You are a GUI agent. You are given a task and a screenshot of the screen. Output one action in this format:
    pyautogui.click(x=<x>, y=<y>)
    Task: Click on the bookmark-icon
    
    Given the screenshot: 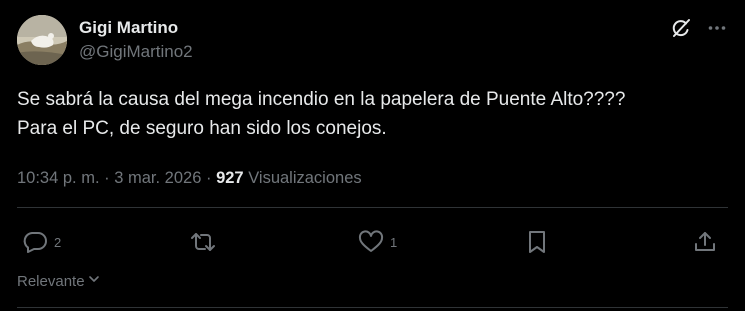 What is the action you would take?
    pyautogui.click(x=537, y=242)
    